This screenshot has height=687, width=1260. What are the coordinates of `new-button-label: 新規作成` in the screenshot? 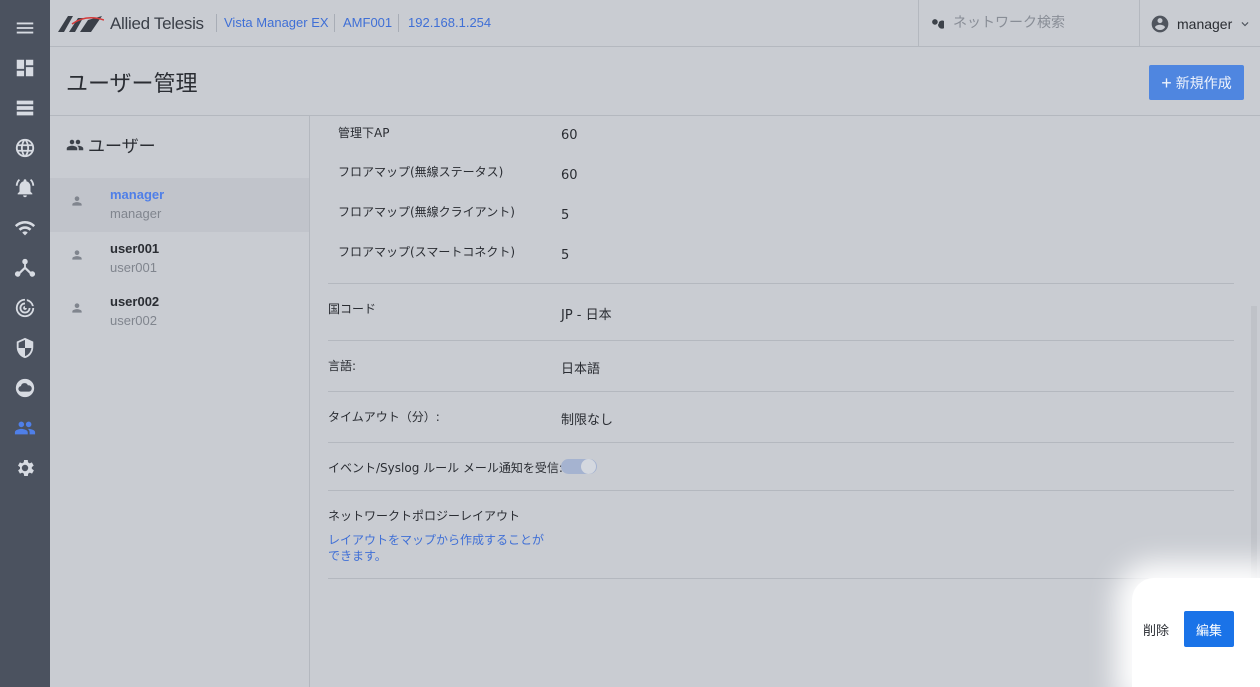 It's located at (1203, 82).